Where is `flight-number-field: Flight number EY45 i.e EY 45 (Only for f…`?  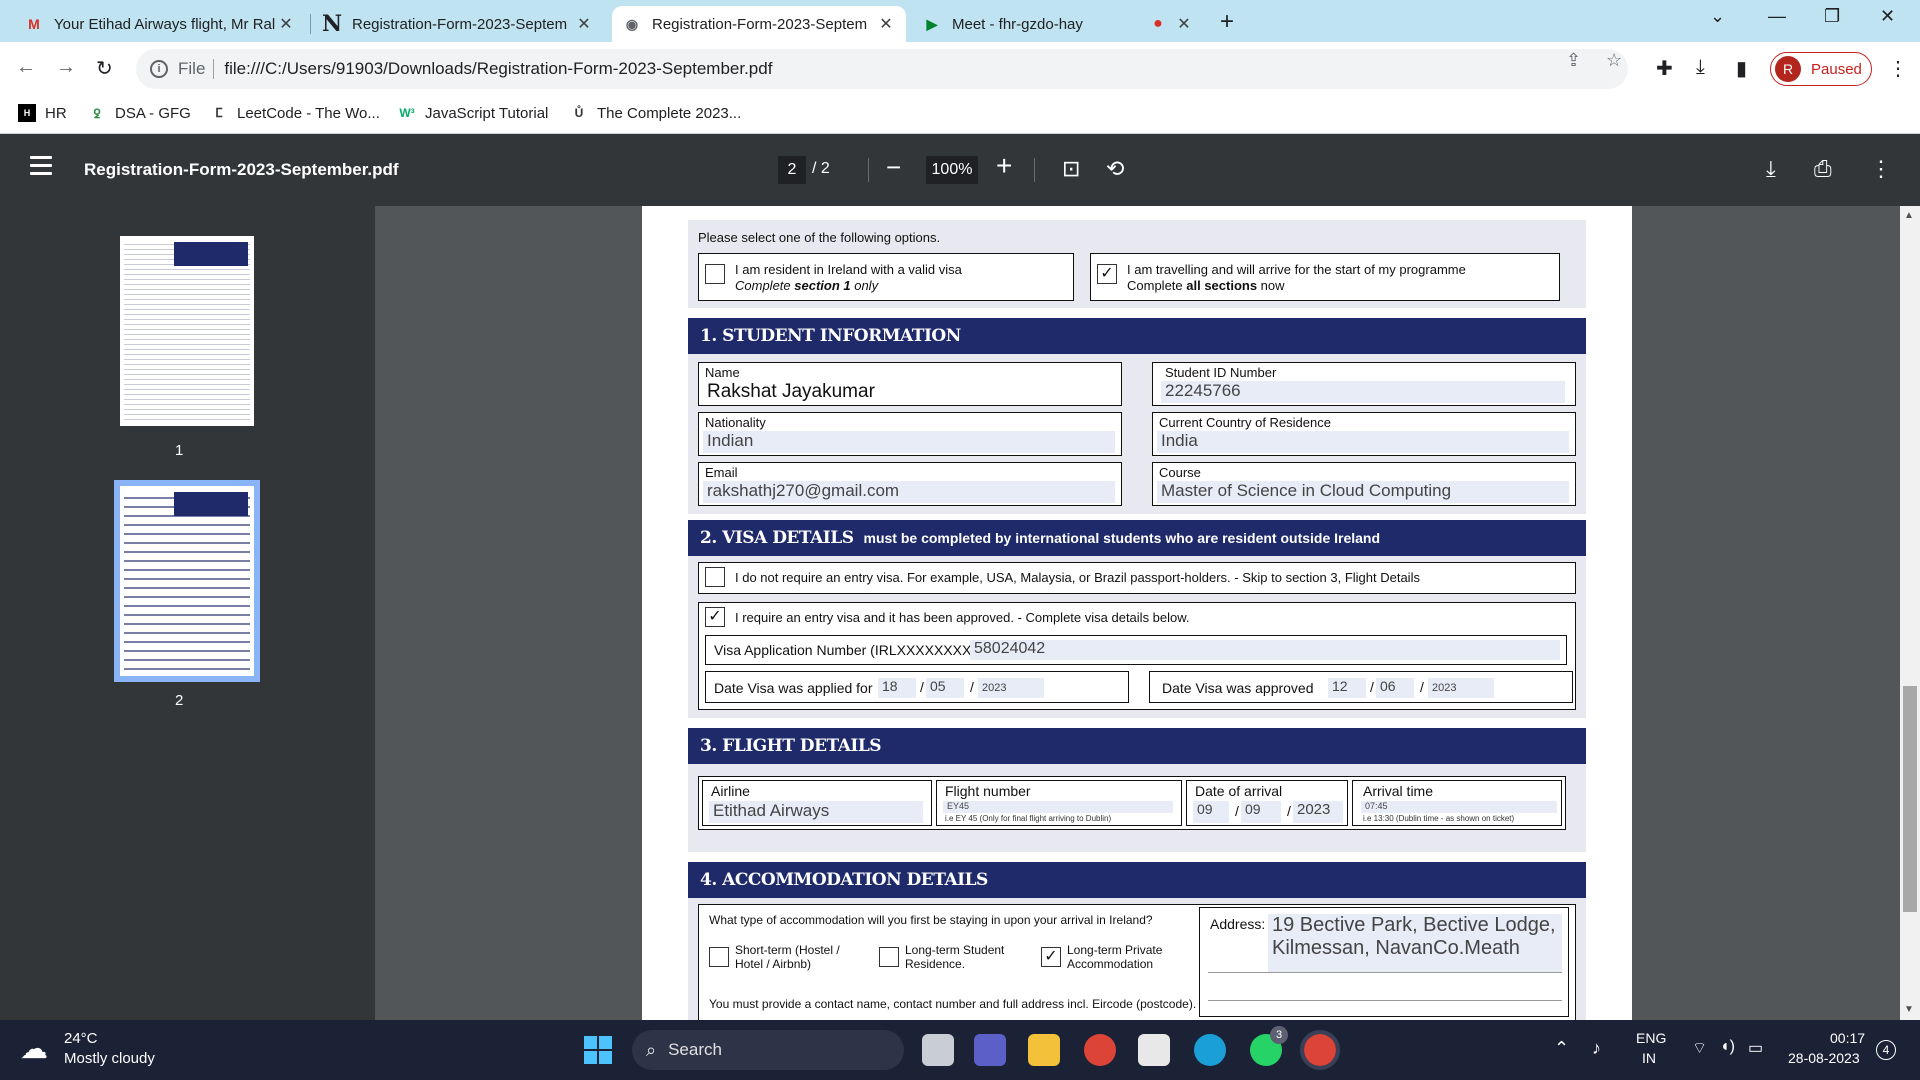 flight-number-field: Flight number EY45 i.e EY 45 (Only for f… is located at coordinates (1059, 803).